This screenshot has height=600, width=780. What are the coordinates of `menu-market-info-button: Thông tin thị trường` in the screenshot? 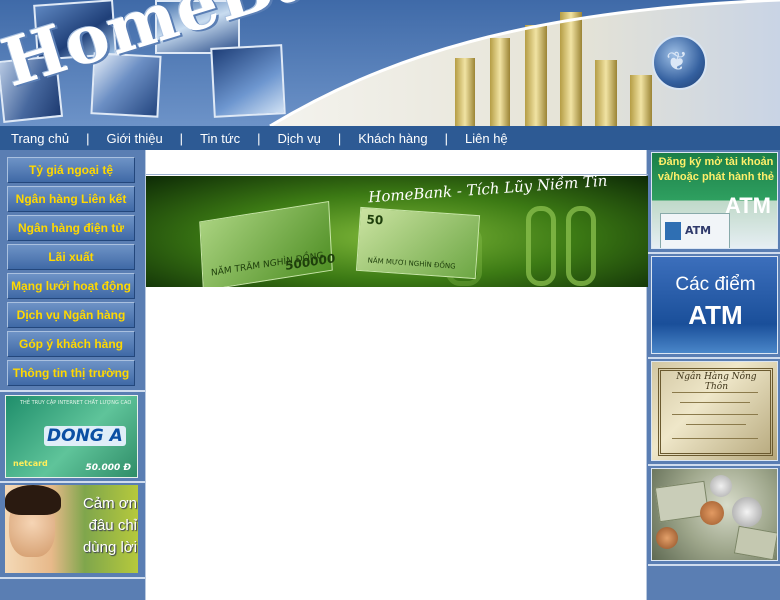 It's located at (71, 373).